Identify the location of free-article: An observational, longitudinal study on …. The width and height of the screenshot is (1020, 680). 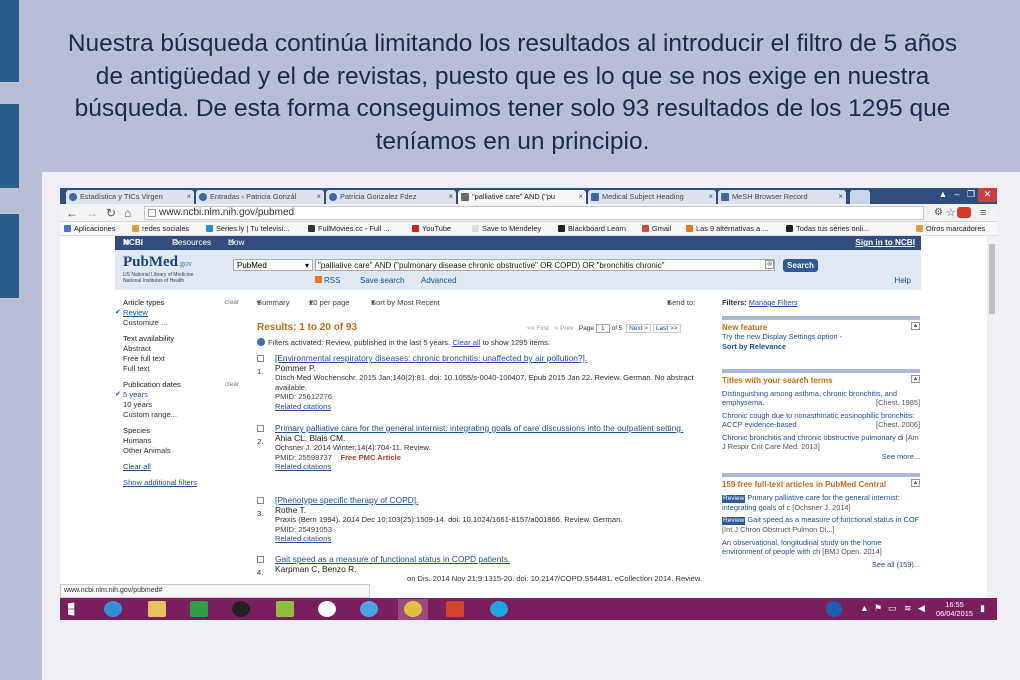
(821, 547).